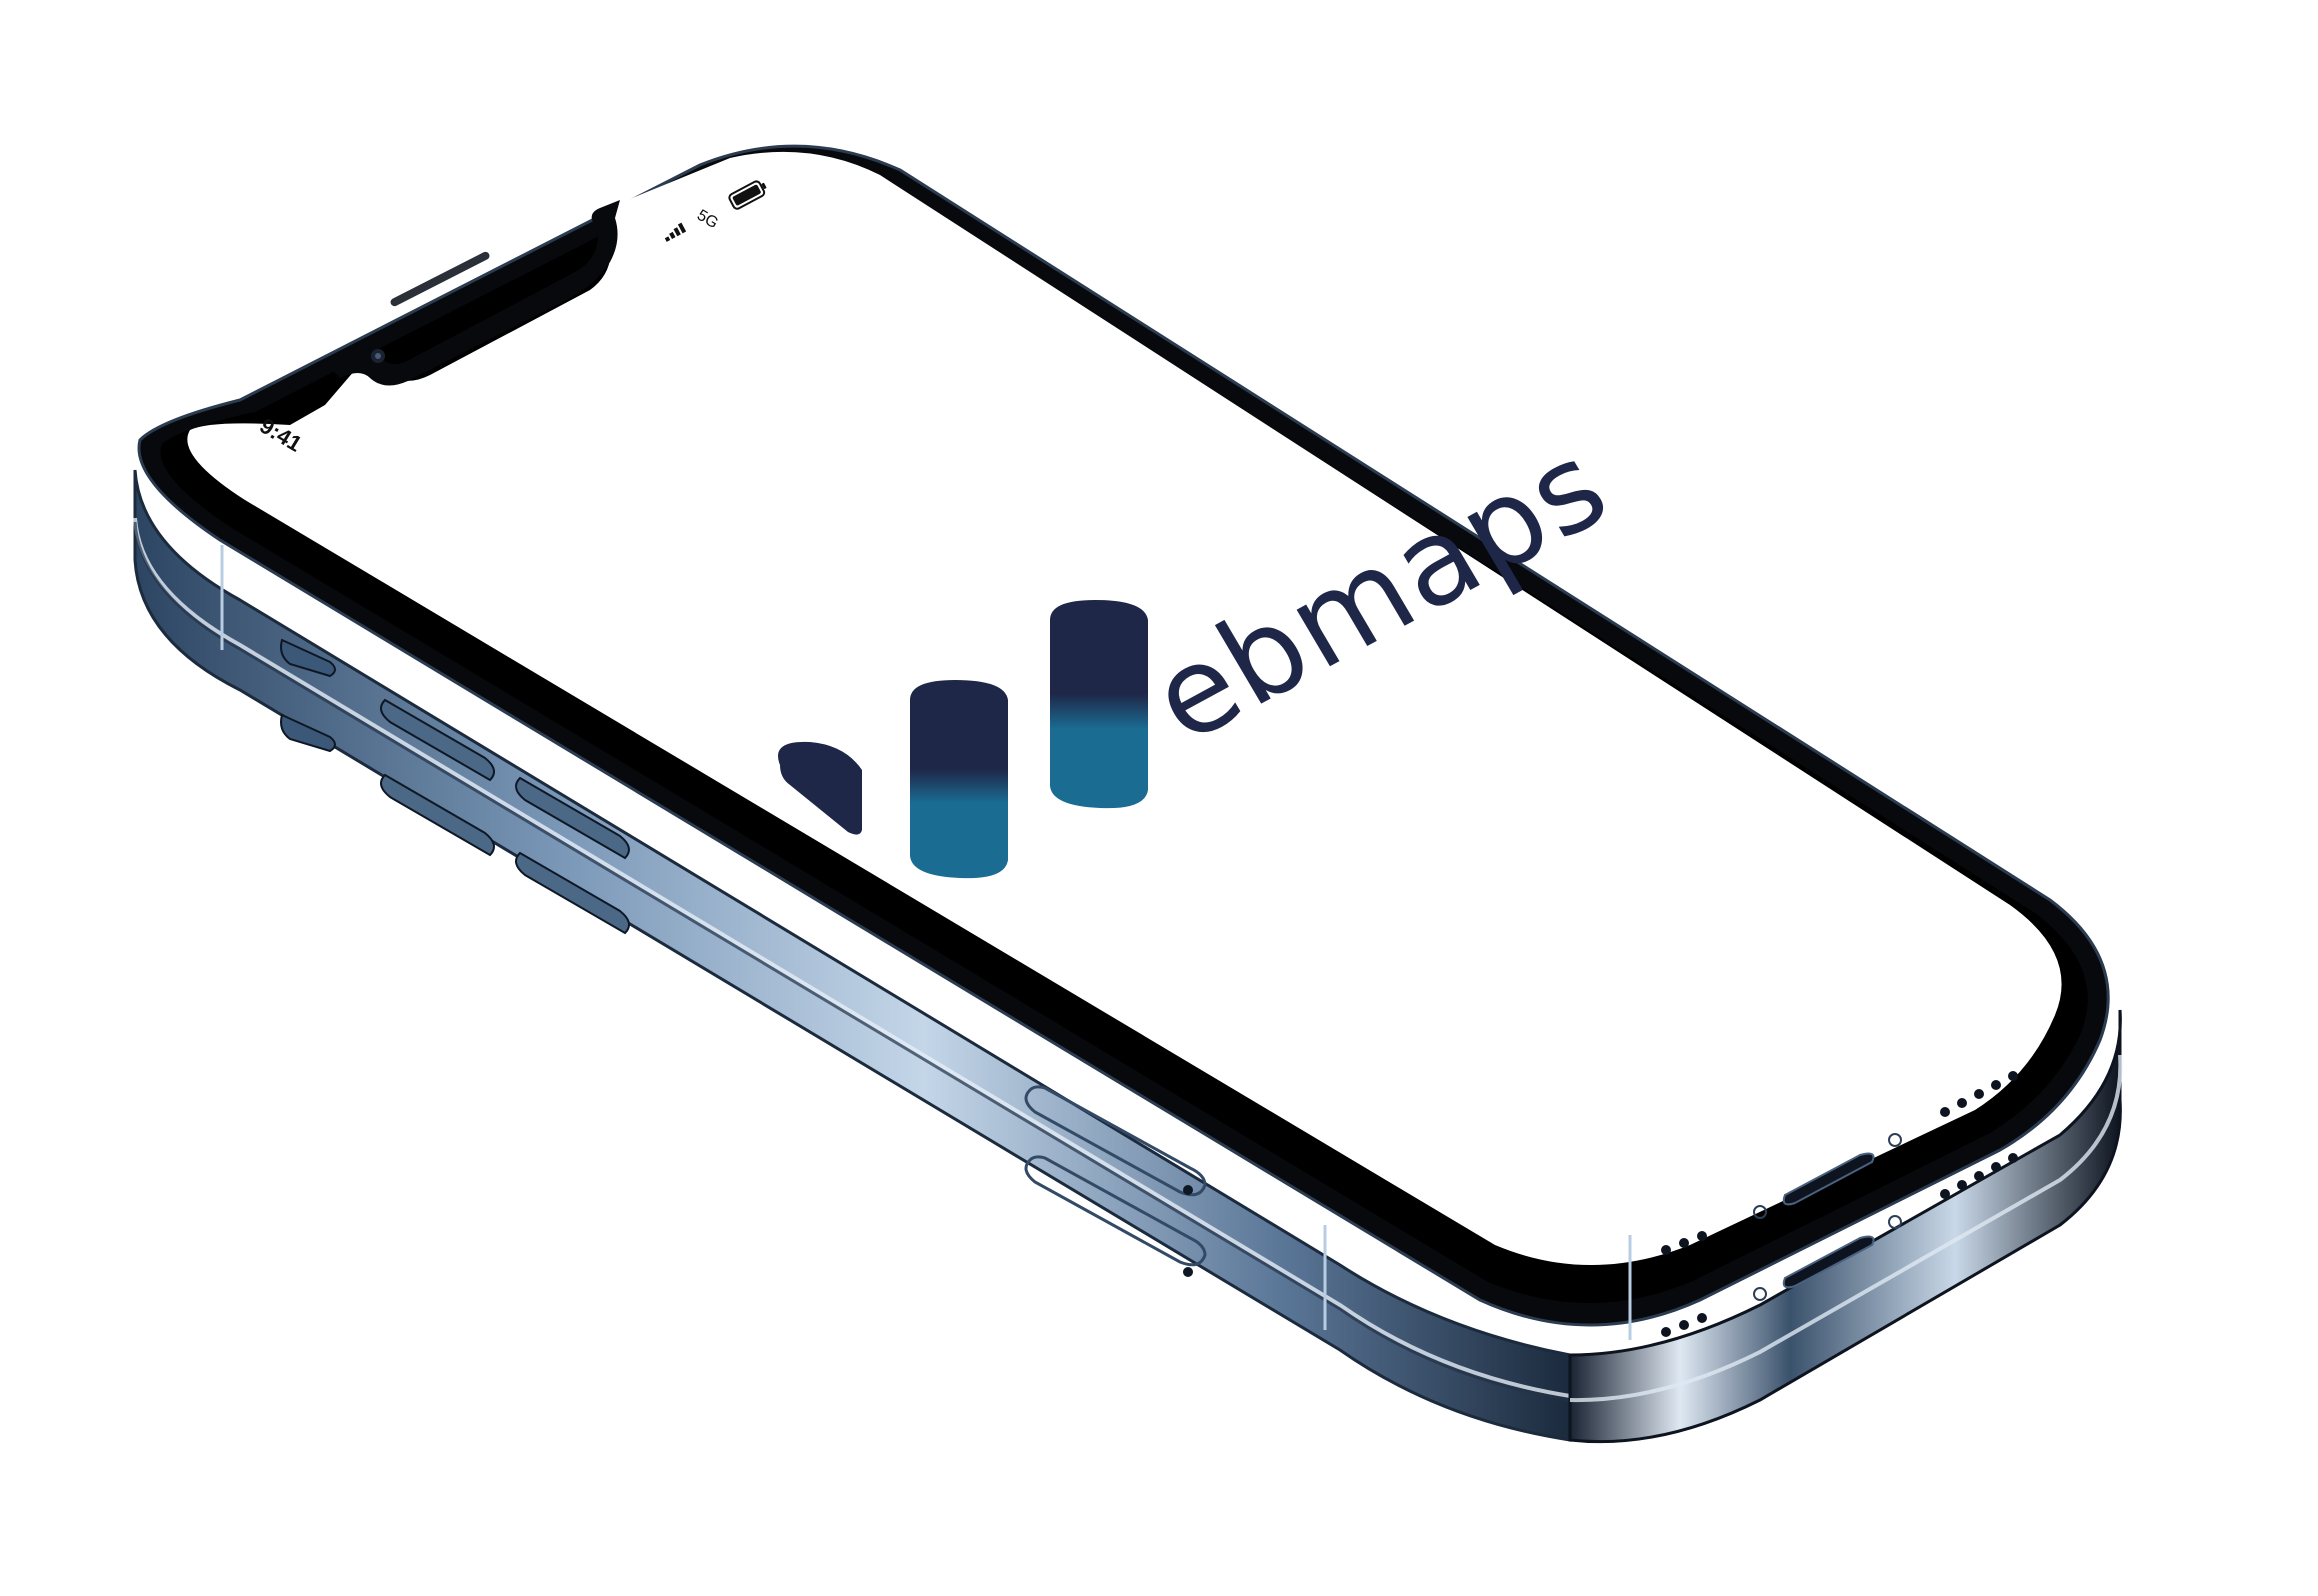 The width and height of the screenshot is (2318, 1596). What do you see at coordinates (1099, 704) in the screenshot?
I see `logo-mark-tall` at bounding box center [1099, 704].